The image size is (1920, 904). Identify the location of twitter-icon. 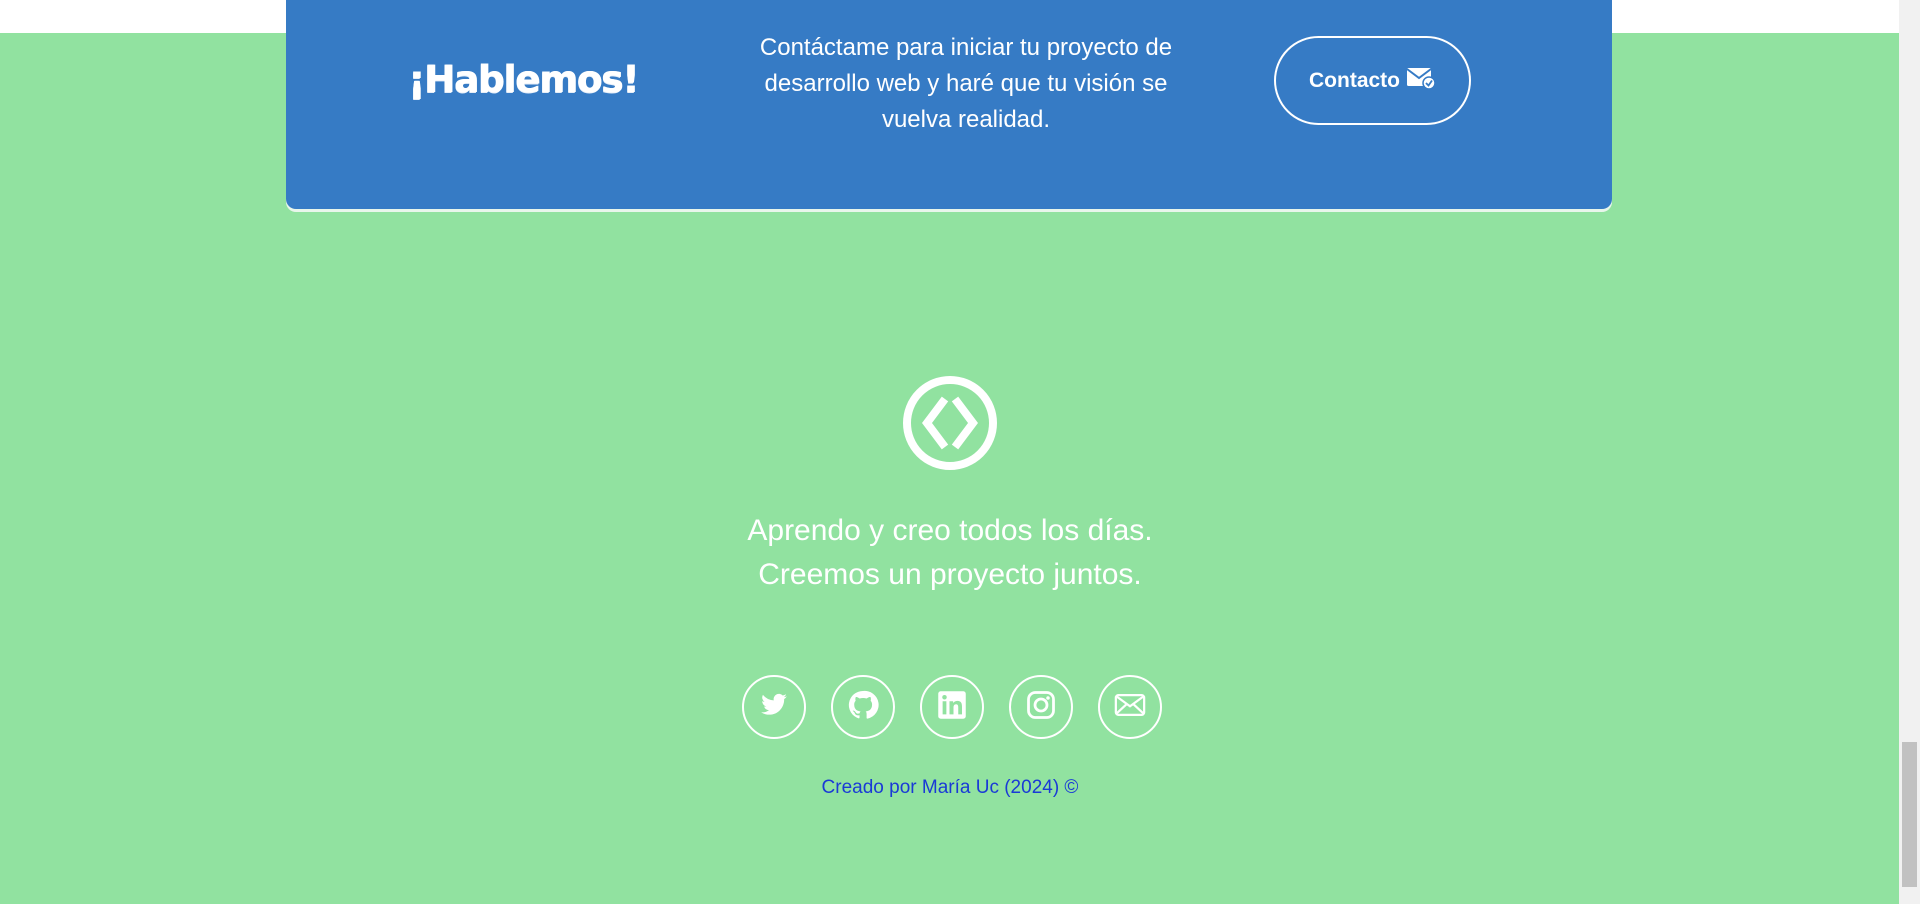
(774, 707).